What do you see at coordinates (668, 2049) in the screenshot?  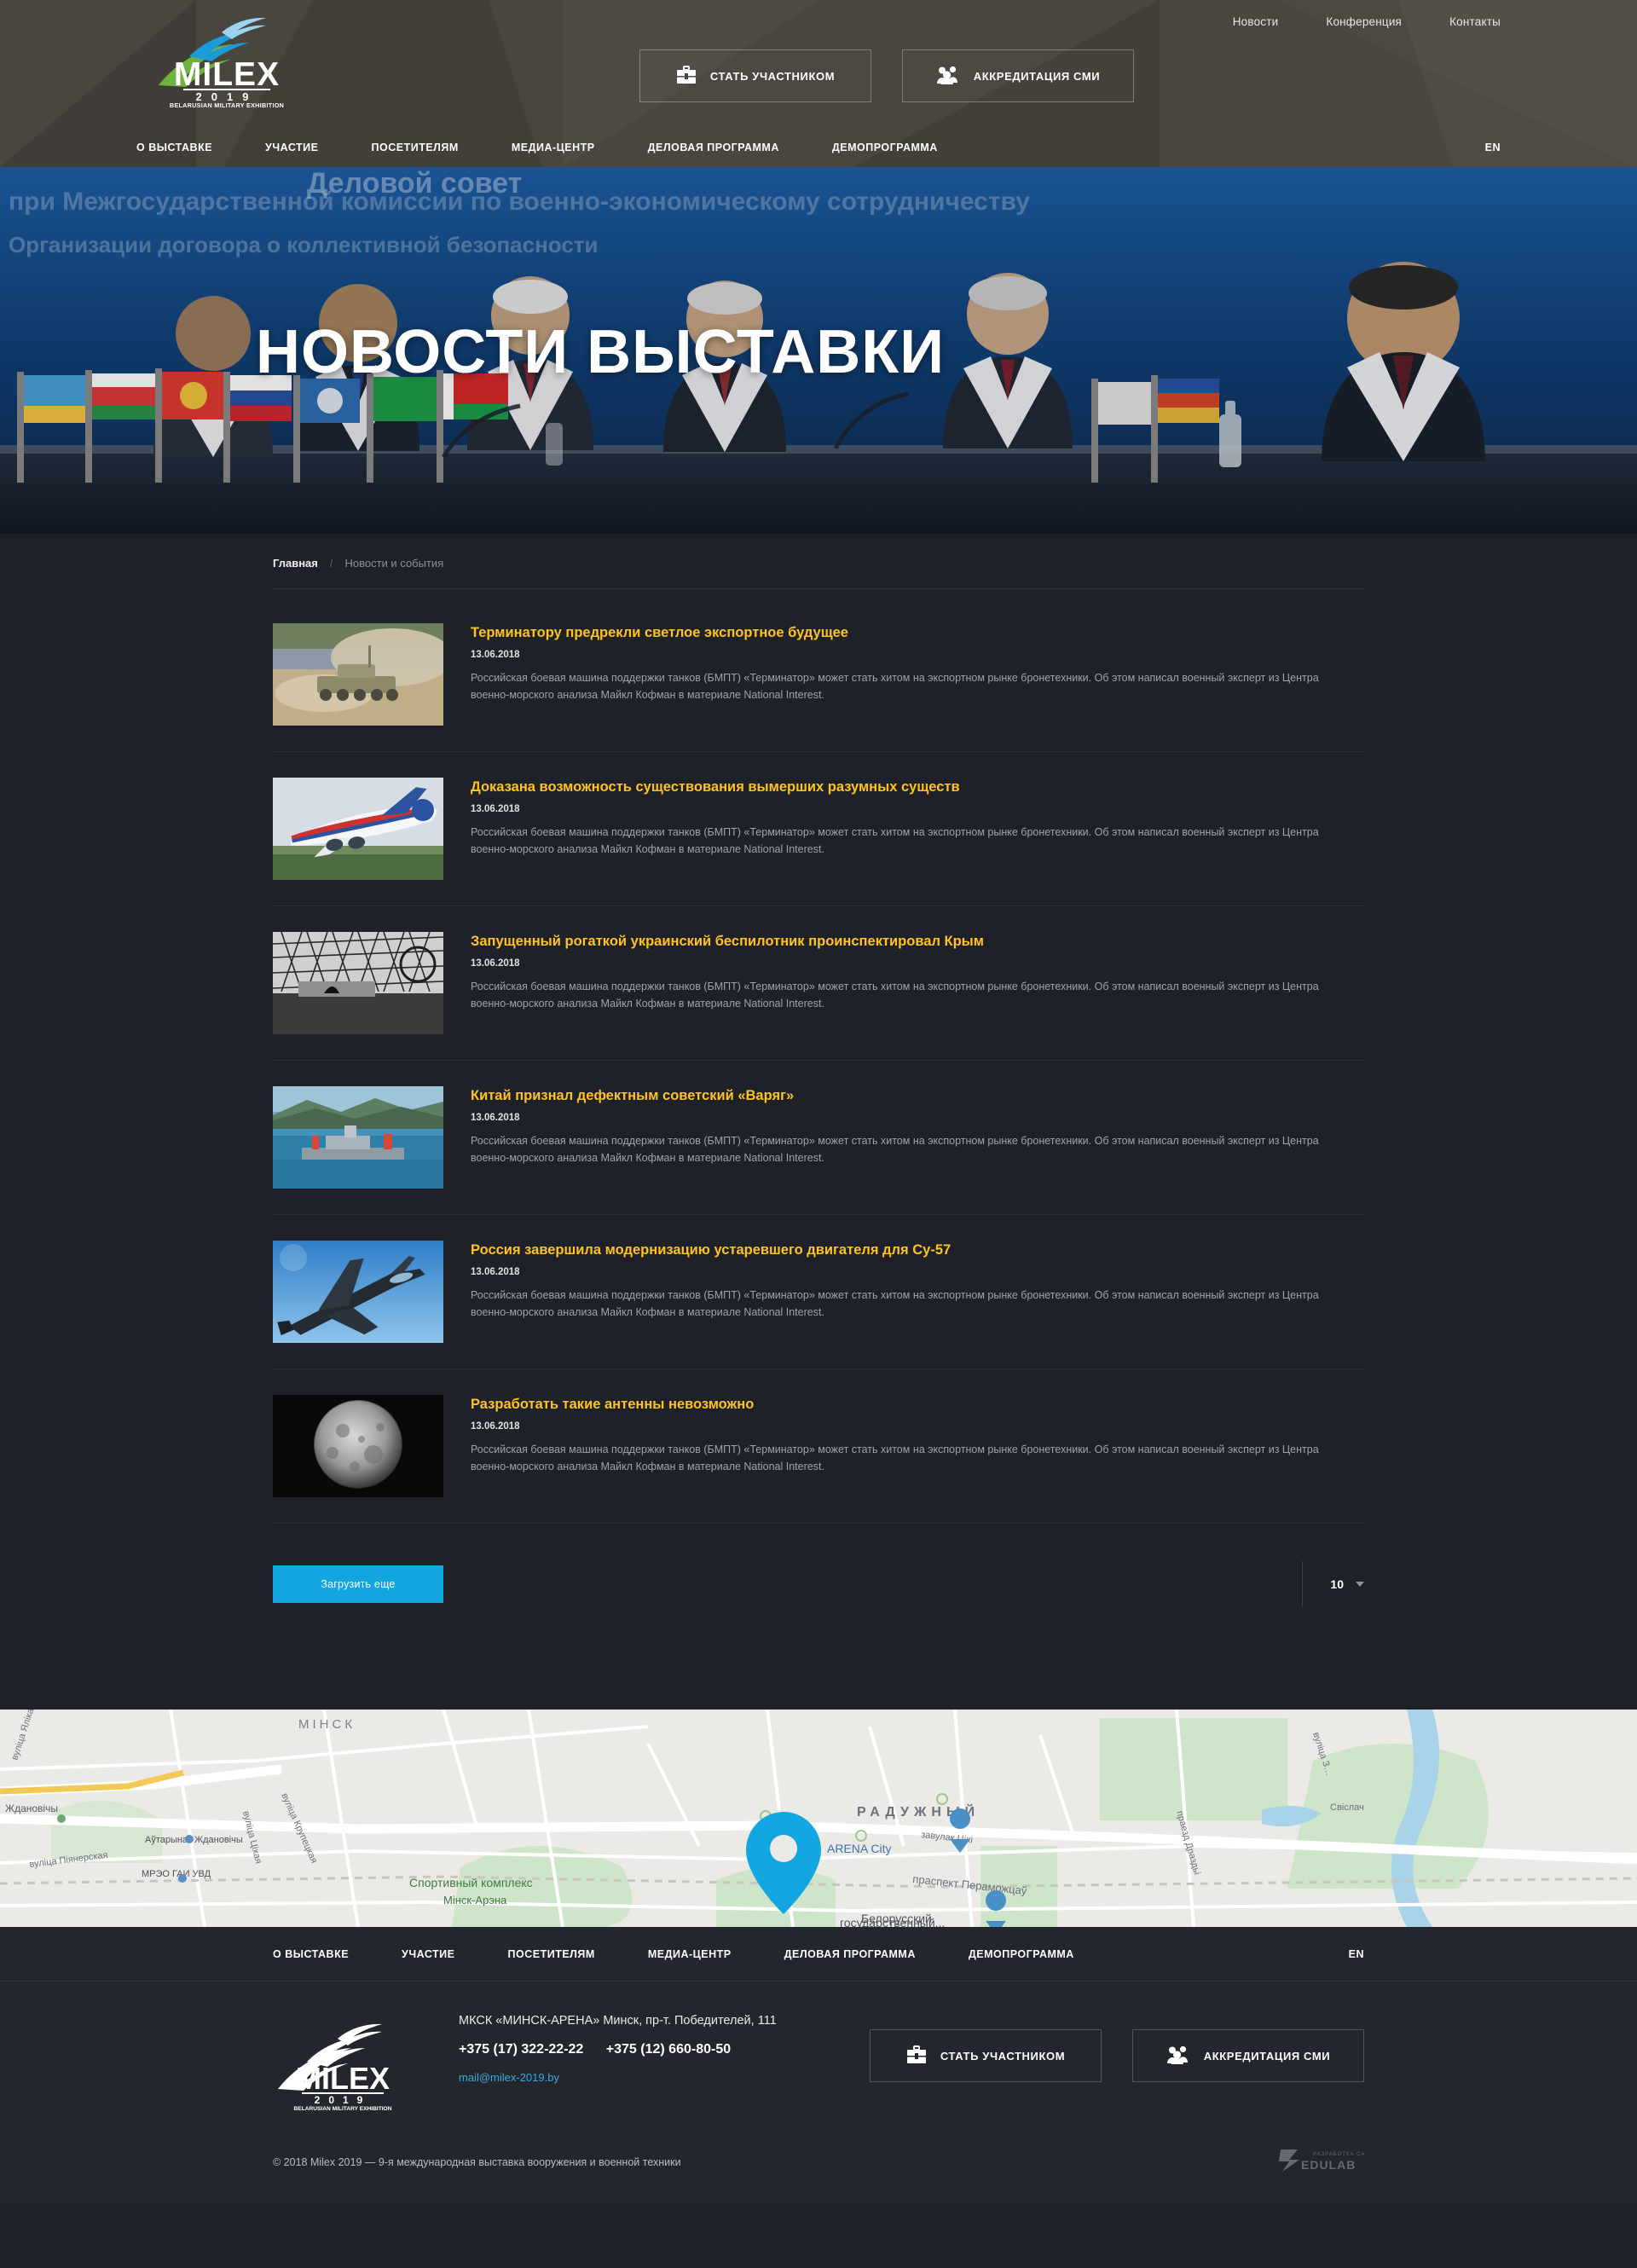 I see `footer-phone-2: +375 (12) 660-80-50` at bounding box center [668, 2049].